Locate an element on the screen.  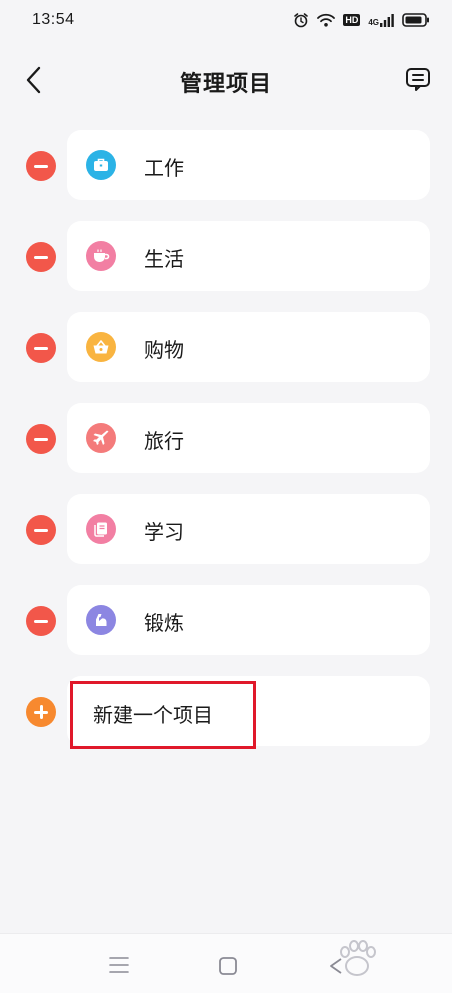
project-row-life: 生活 is located at coordinates (226, 266).